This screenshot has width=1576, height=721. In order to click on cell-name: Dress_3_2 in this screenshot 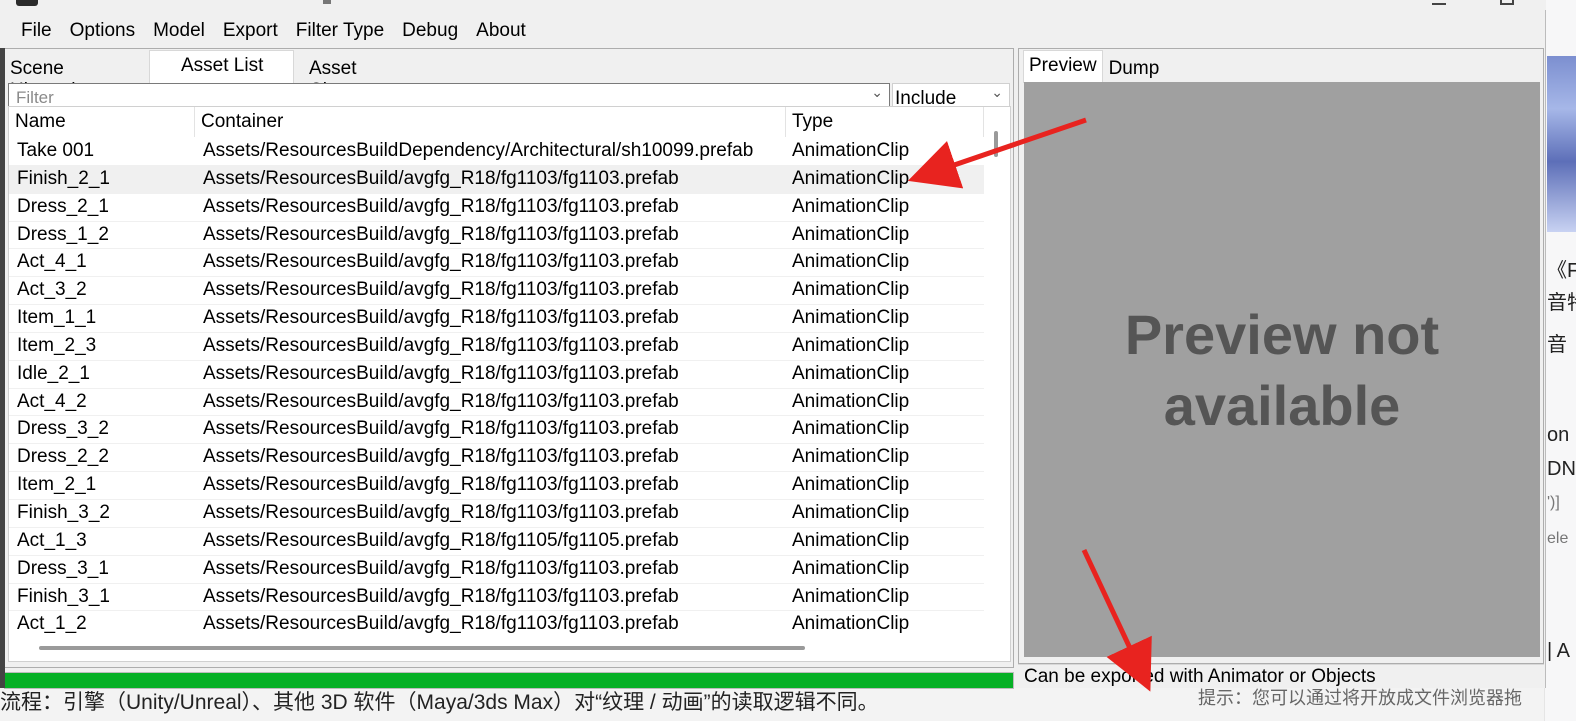, I will do `click(63, 429)`.